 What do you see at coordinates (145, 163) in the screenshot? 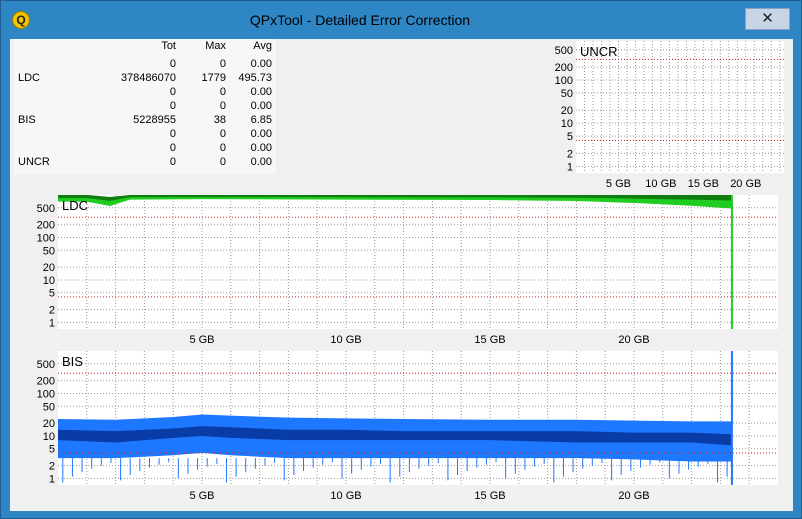
I see `stats-row: UNCR 0 0 0.00` at bounding box center [145, 163].